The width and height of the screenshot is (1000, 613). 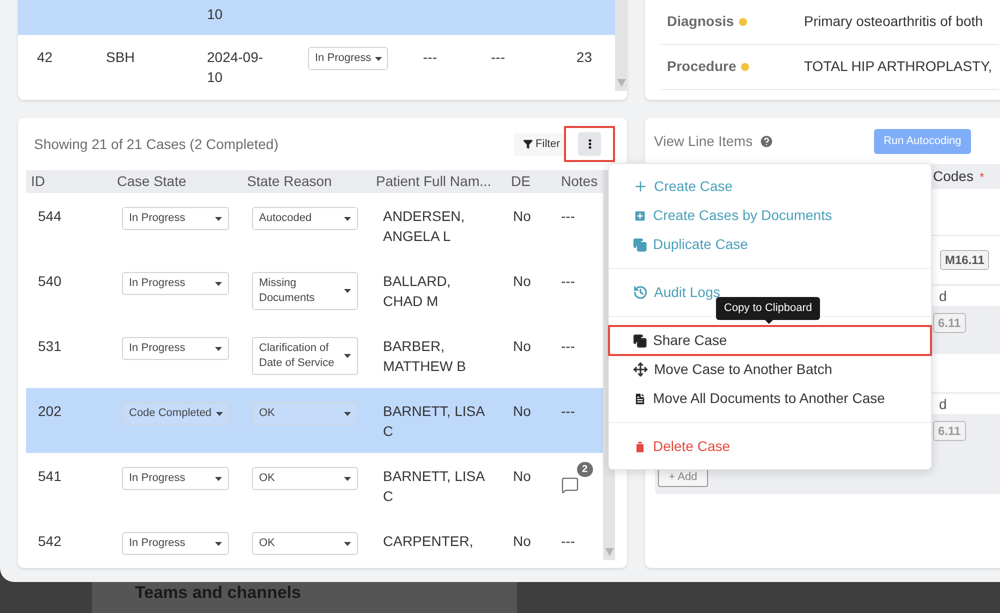 What do you see at coordinates (155, 144) in the screenshot?
I see `cases-summary: Showing 21 of 21 Cases (2 Completed)` at bounding box center [155, 144].